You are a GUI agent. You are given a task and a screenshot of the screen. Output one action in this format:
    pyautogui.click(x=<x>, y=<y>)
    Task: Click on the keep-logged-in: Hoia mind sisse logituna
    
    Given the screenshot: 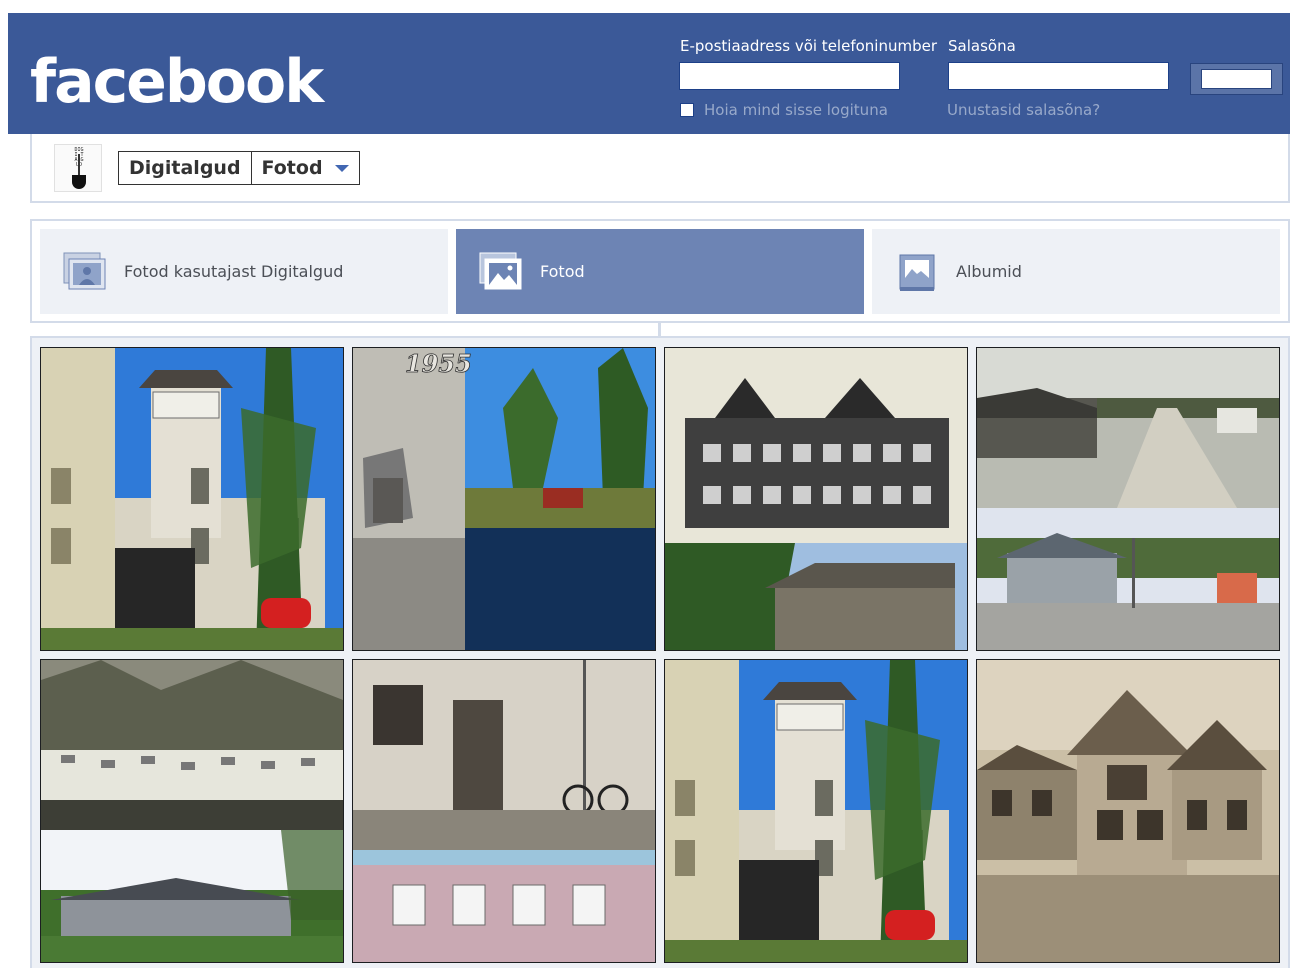 What is the action you would take?
    pyautogui.click(x=784, y=110)
    